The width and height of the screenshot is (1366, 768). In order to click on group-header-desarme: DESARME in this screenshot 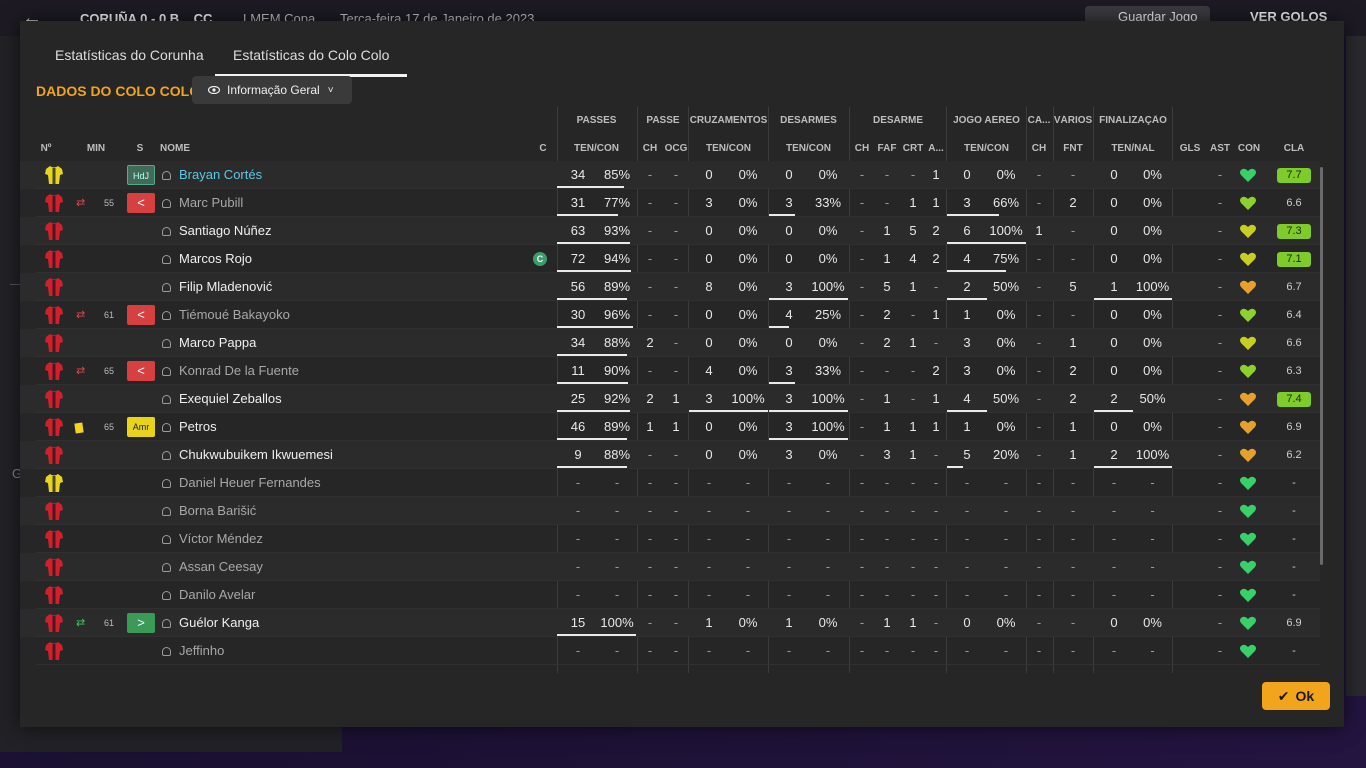, I will do `click(897, 120)`.